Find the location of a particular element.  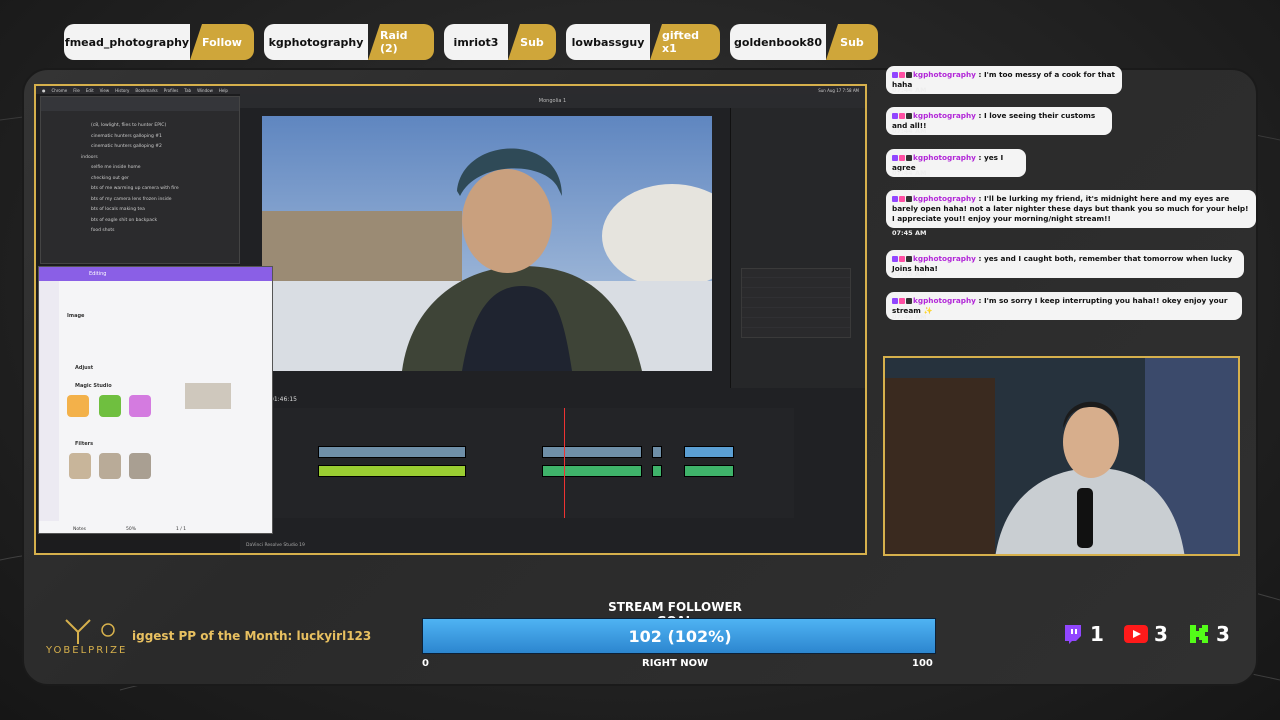

alert-pill-sub: imriot3 Sub is located at coordinates (500, 42).